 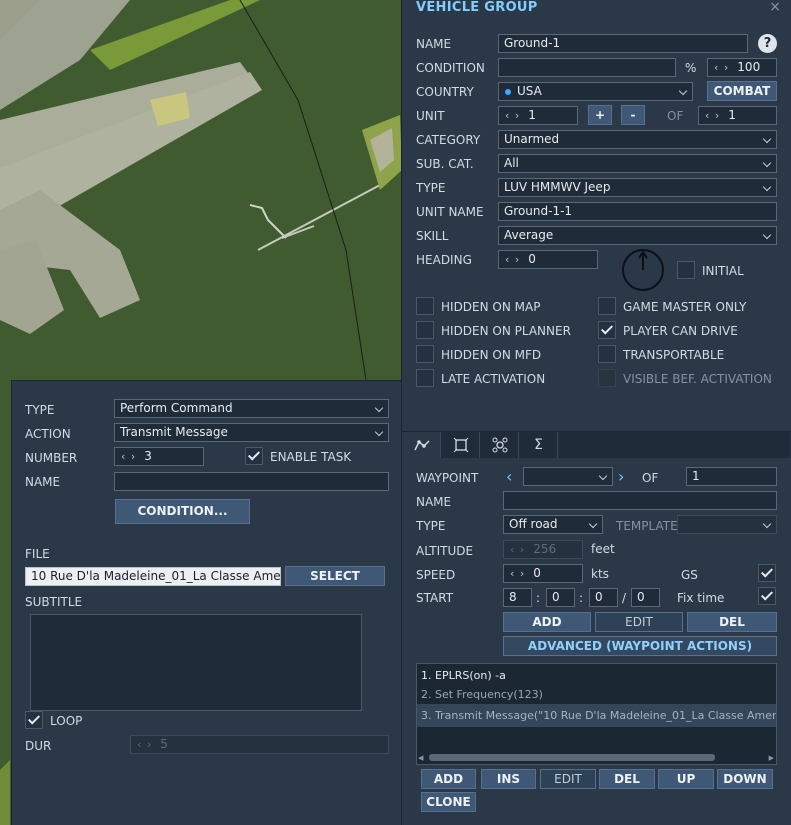 I want to click on unit-count-spinner: ‹ › 1, so click(x=737, y=115).